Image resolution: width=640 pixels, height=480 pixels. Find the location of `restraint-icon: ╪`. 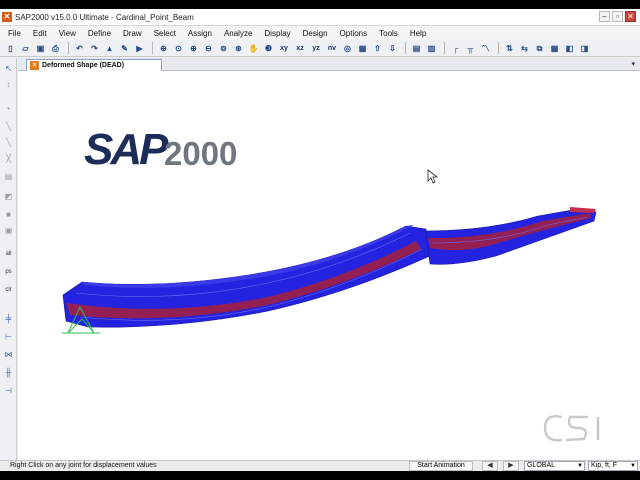

restraint-icon: ╪ is located at coordinates (8, 318).